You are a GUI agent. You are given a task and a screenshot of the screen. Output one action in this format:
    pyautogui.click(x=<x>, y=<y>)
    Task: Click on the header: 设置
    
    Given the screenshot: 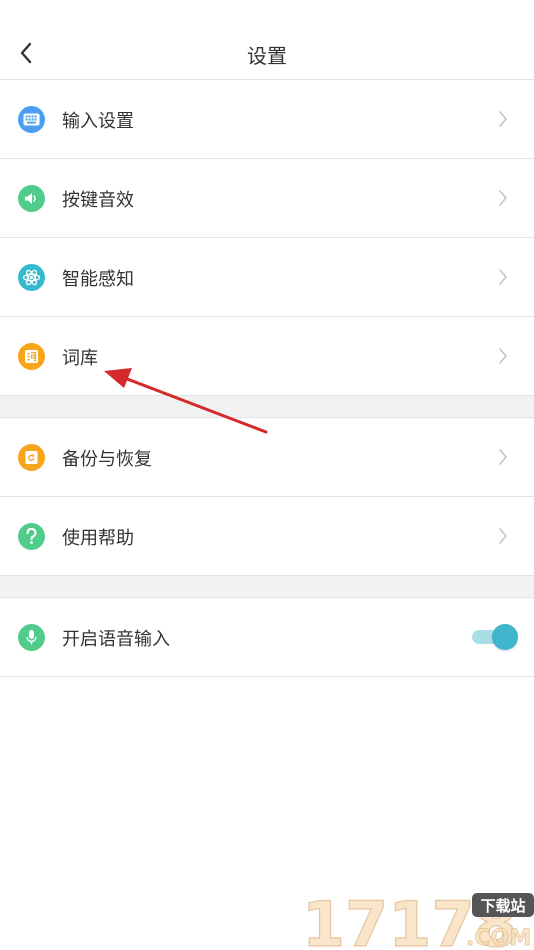 What is the action you would take?
    pyautogui.click(x=267, y=40)
    